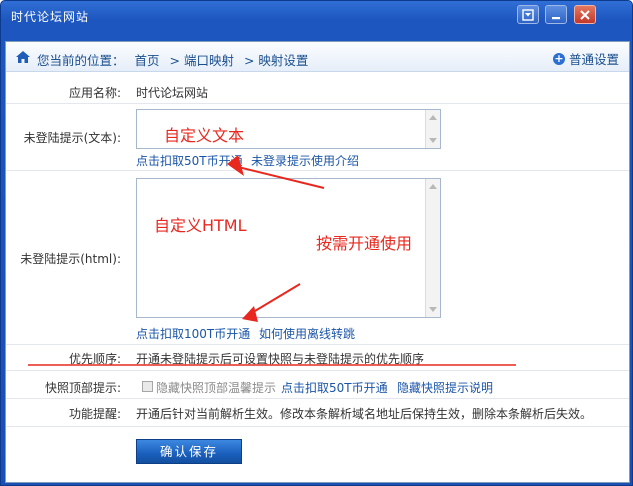 The width and height of the screenshot is (633, 486). I want to click on text-tip-enable-link: 点击扣取50T币开通, so click(189, 160).